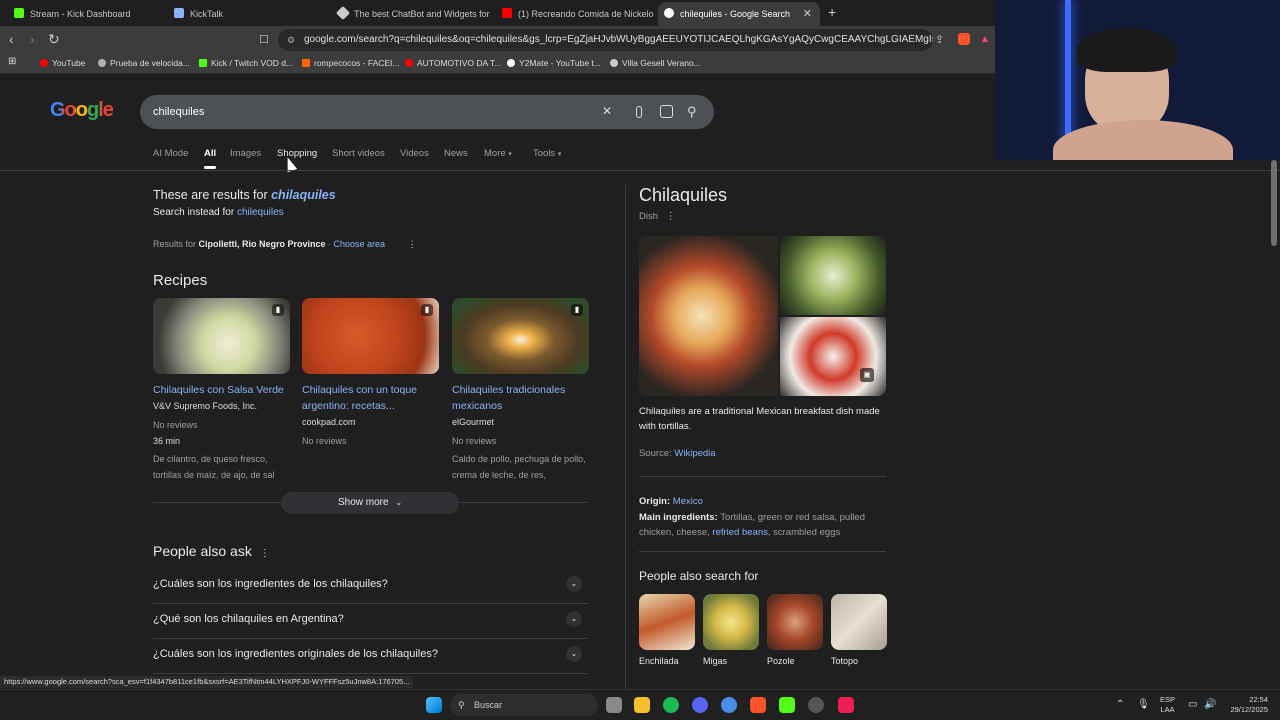 This screenshot has width=1280, height=720. I want to click on original-query-link: chilequiles, so click(260, 212).